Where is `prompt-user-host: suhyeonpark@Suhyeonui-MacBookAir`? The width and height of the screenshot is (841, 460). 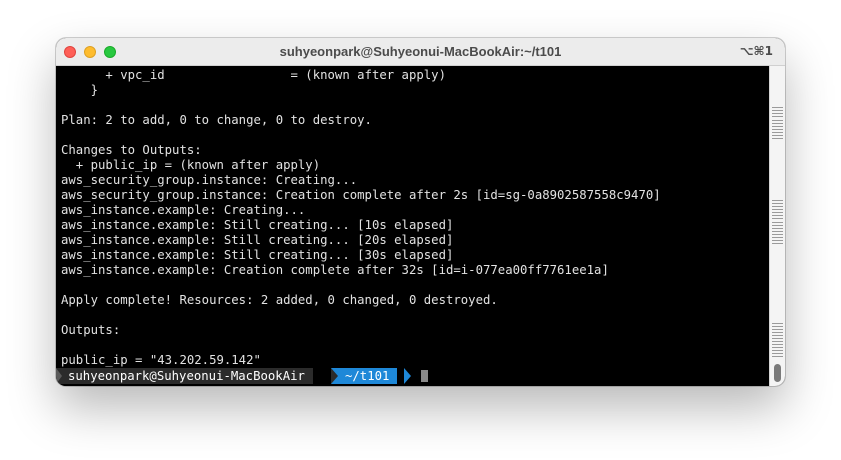 prompt-user-host: suhyeonpark@Suhyeonui-MacBookAir is located at coordinates (184, 376).